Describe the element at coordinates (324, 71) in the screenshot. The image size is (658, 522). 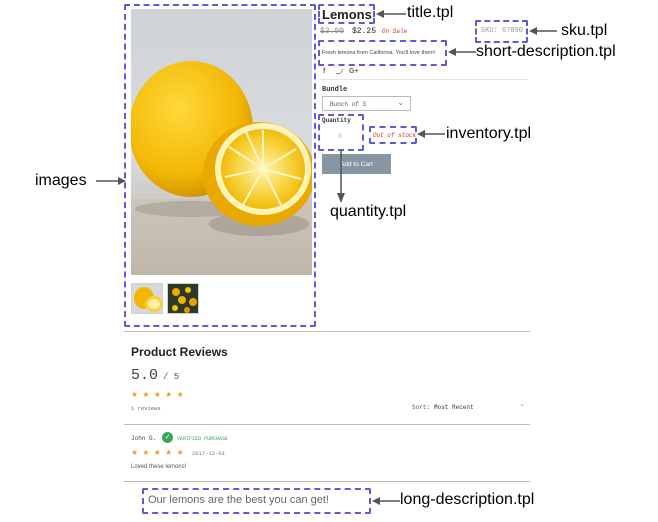
I see `facebook-icon: f` at that location.